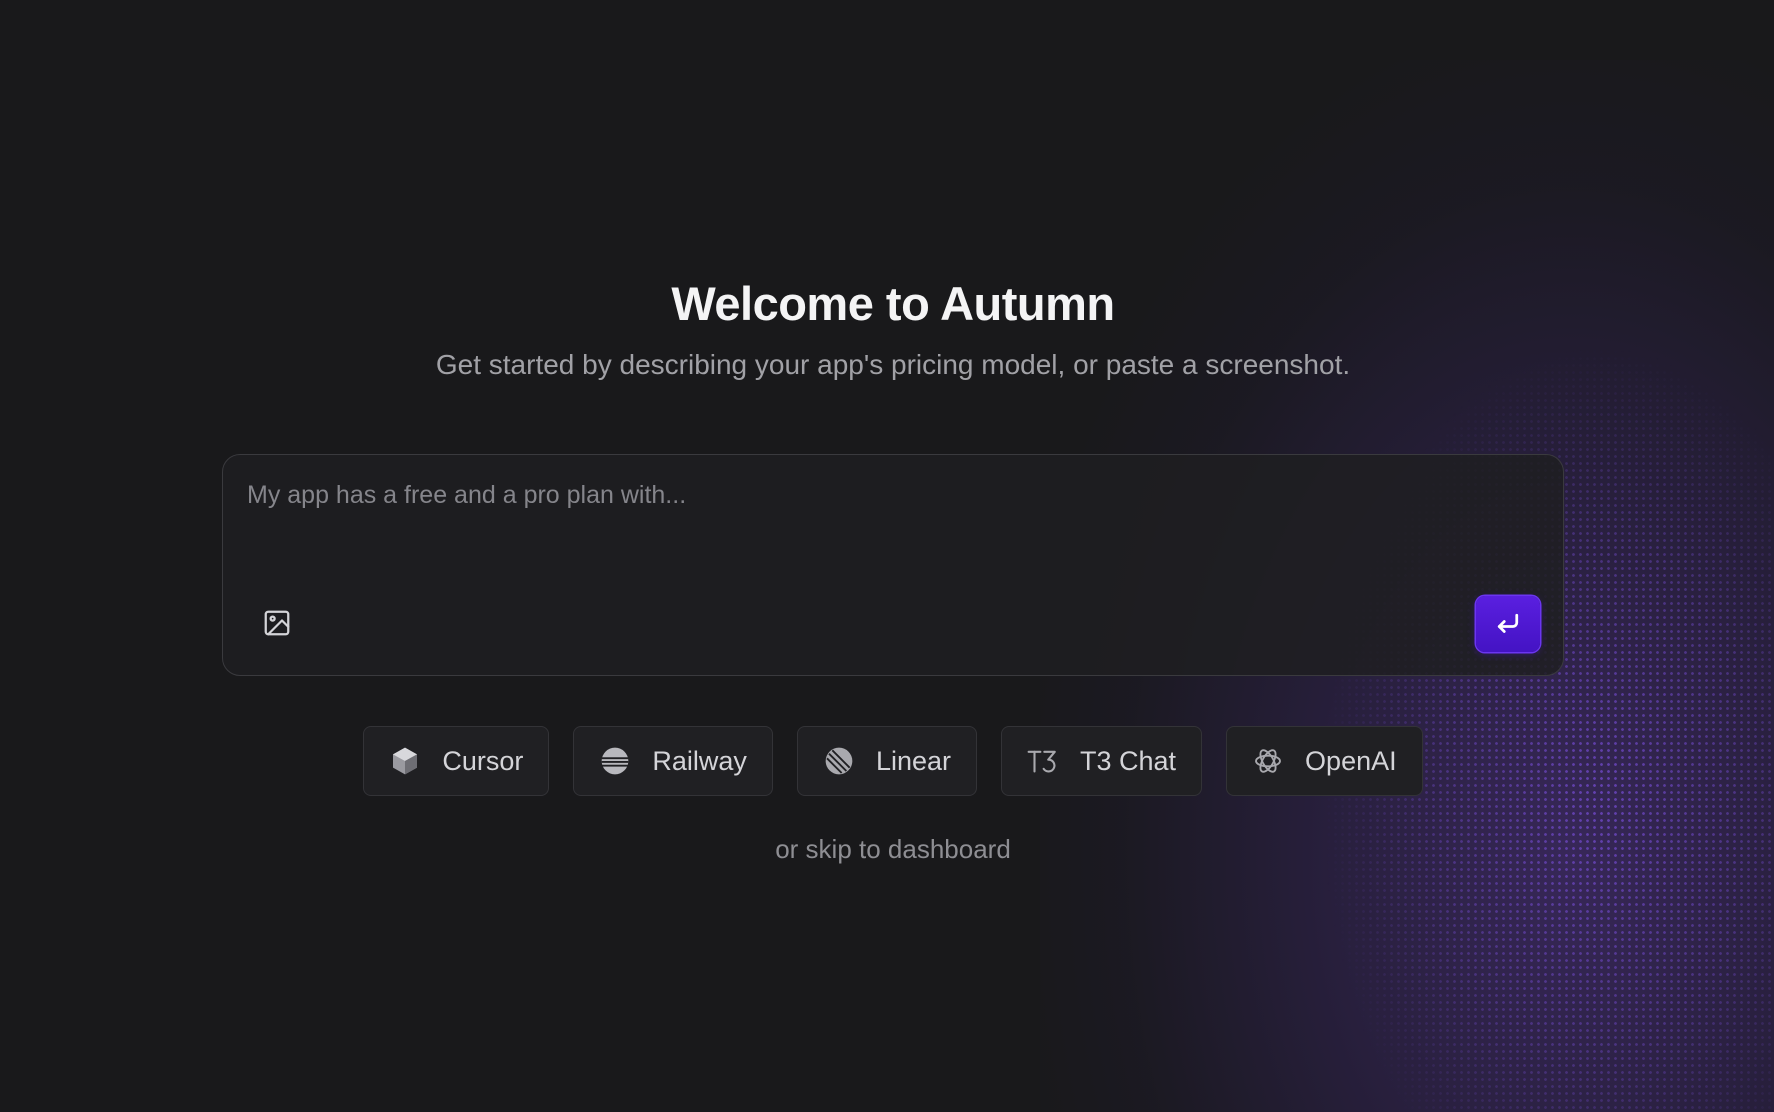 This screenshot has height=1112, width=1774. I want to click on example-chip-label: OpenAI, so click(1351, 760).